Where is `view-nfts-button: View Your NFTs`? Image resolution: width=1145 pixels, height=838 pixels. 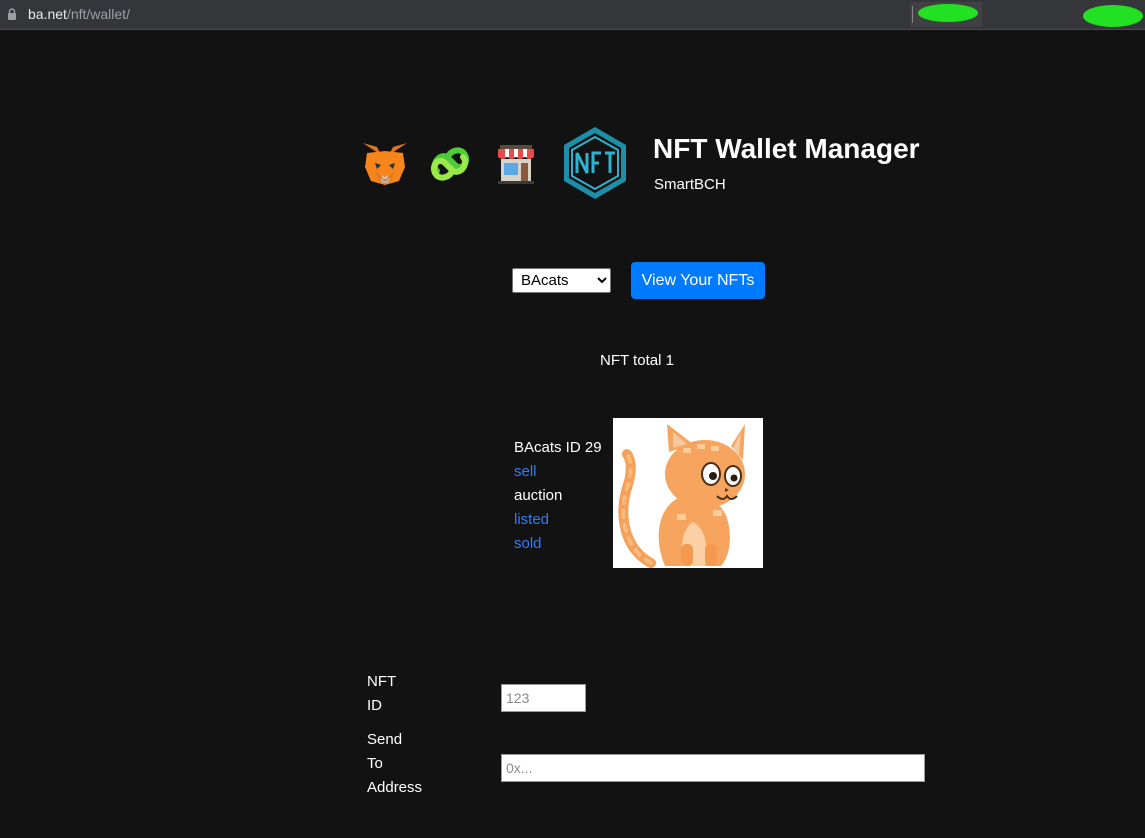
view-nfts-button: View Your NFTs is located at coordinates (698, 280).